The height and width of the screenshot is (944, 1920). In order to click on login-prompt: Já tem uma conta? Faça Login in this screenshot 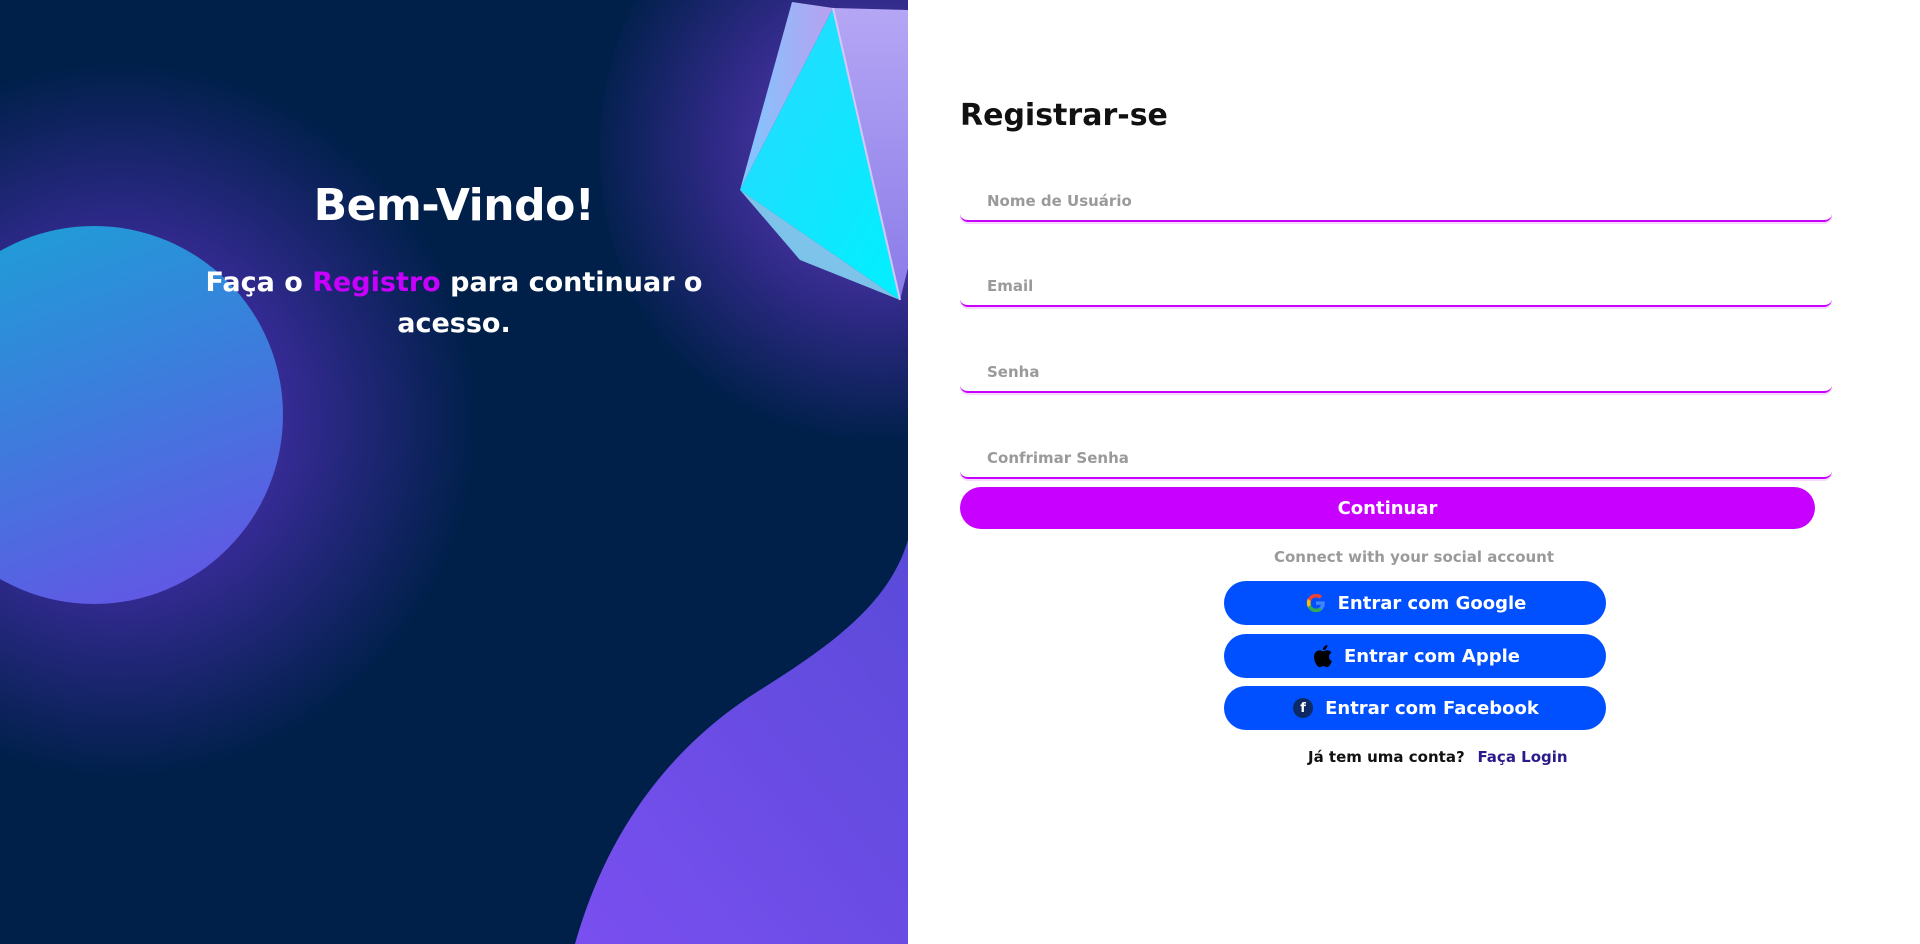, I will do `click(1414, 757)`.